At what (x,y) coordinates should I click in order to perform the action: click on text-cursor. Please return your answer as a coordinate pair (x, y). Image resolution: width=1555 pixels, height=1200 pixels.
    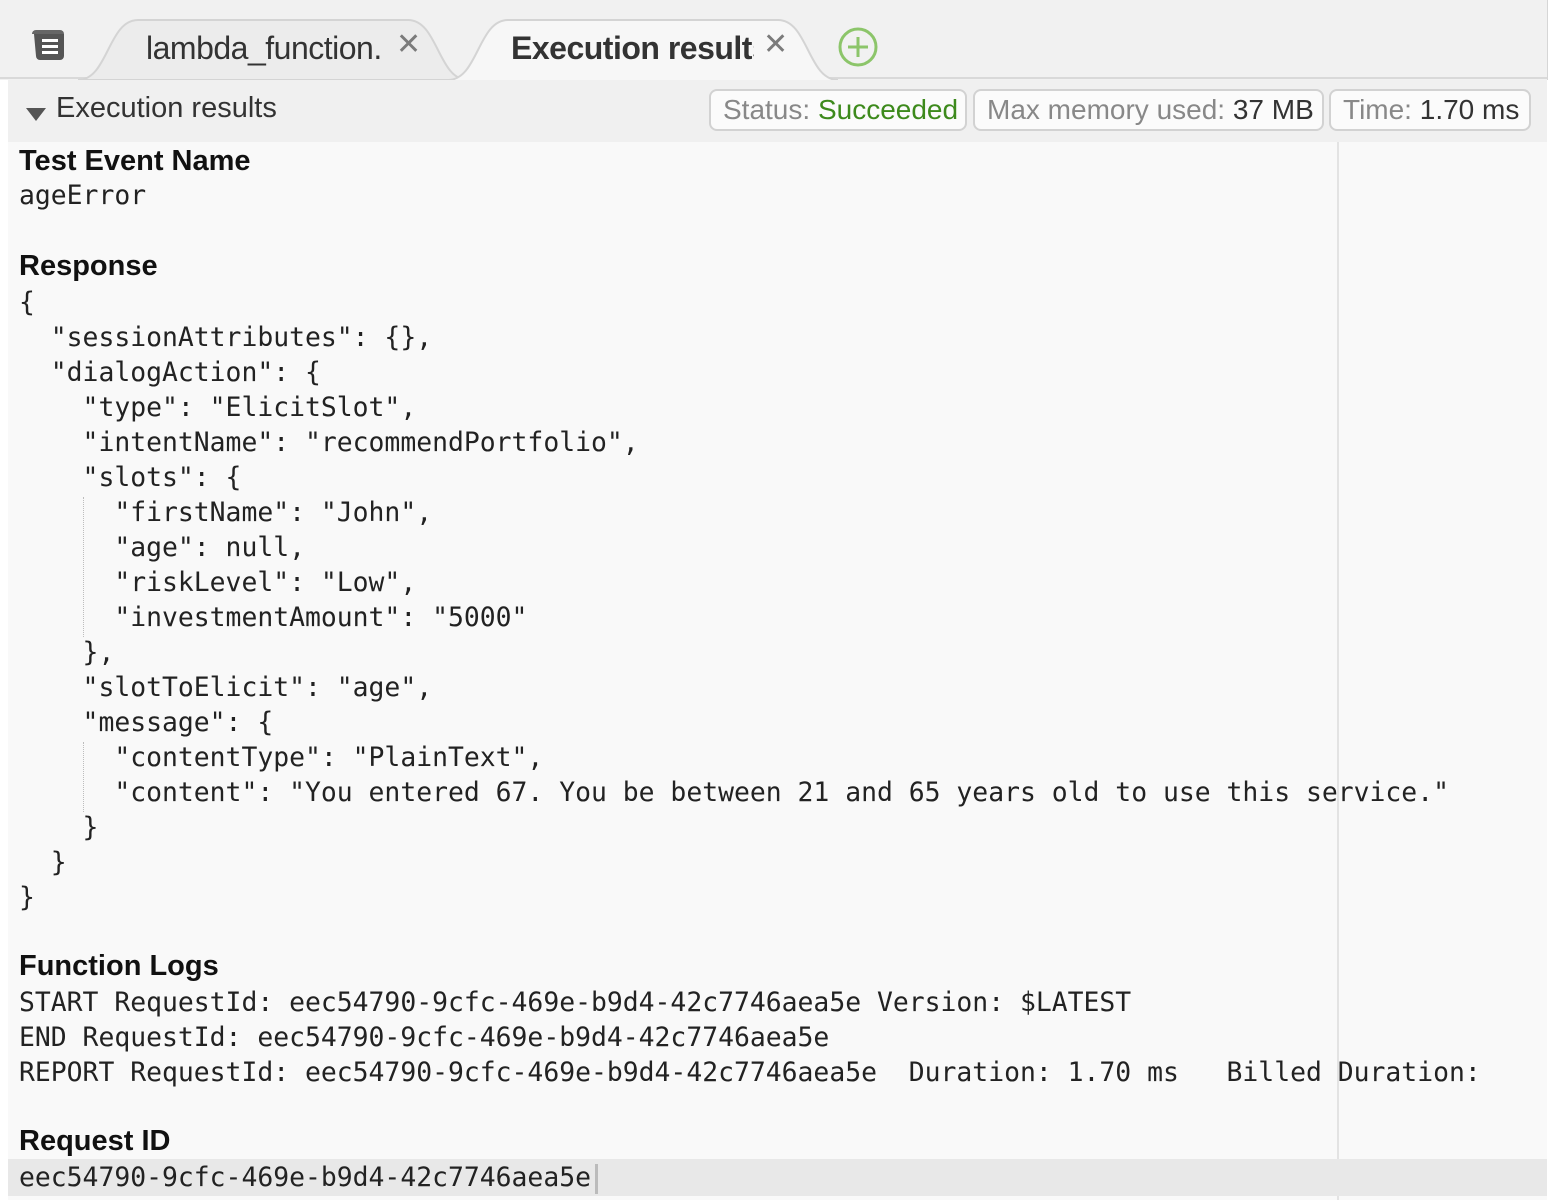
    Looking at the image, I should click on (596, 1178).